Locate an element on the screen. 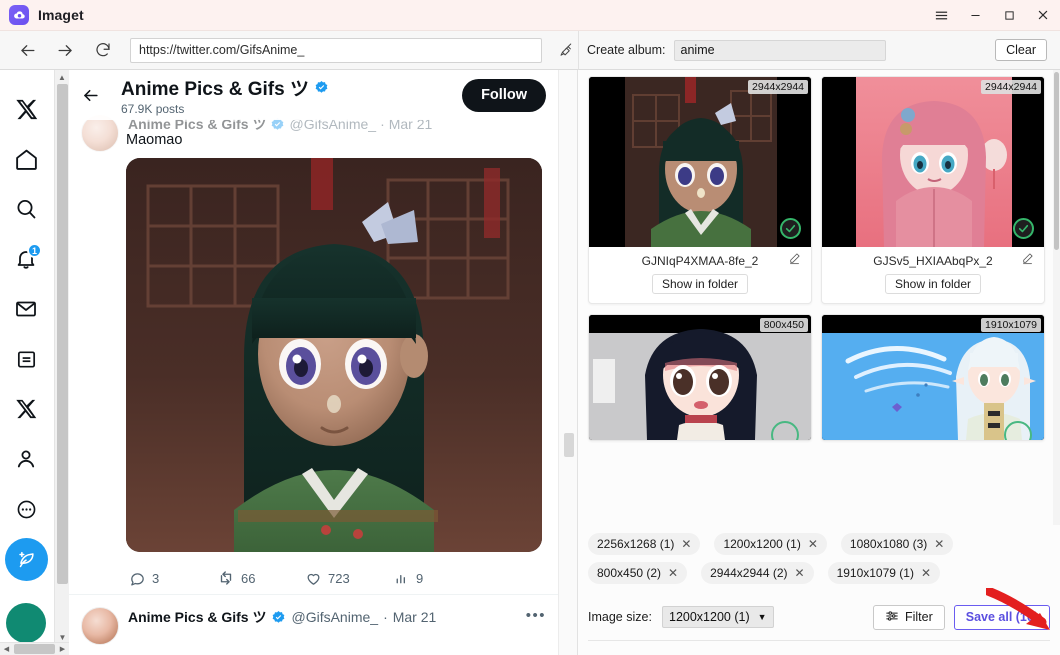  filter-button: Filter is located at coordinates (908, 617).